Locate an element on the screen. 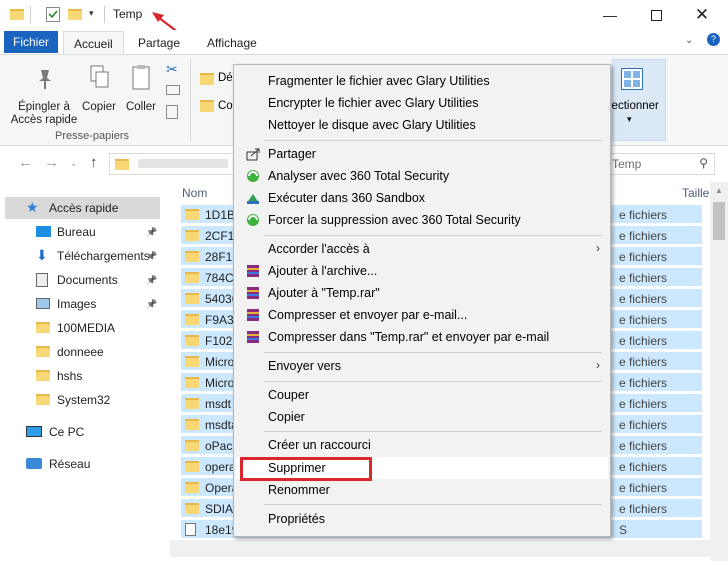  tab-home: Accueil is located at coordinates (93, 43).